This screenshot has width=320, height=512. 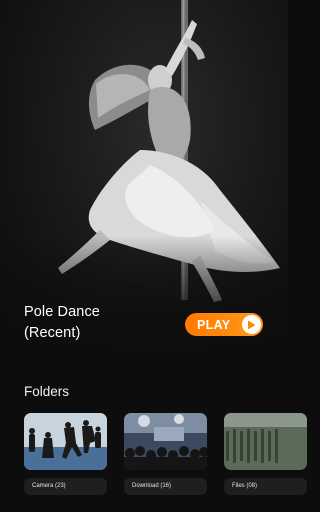 I want to click on hero-title-line1: Pole Dance, so click(x=62, y=312).